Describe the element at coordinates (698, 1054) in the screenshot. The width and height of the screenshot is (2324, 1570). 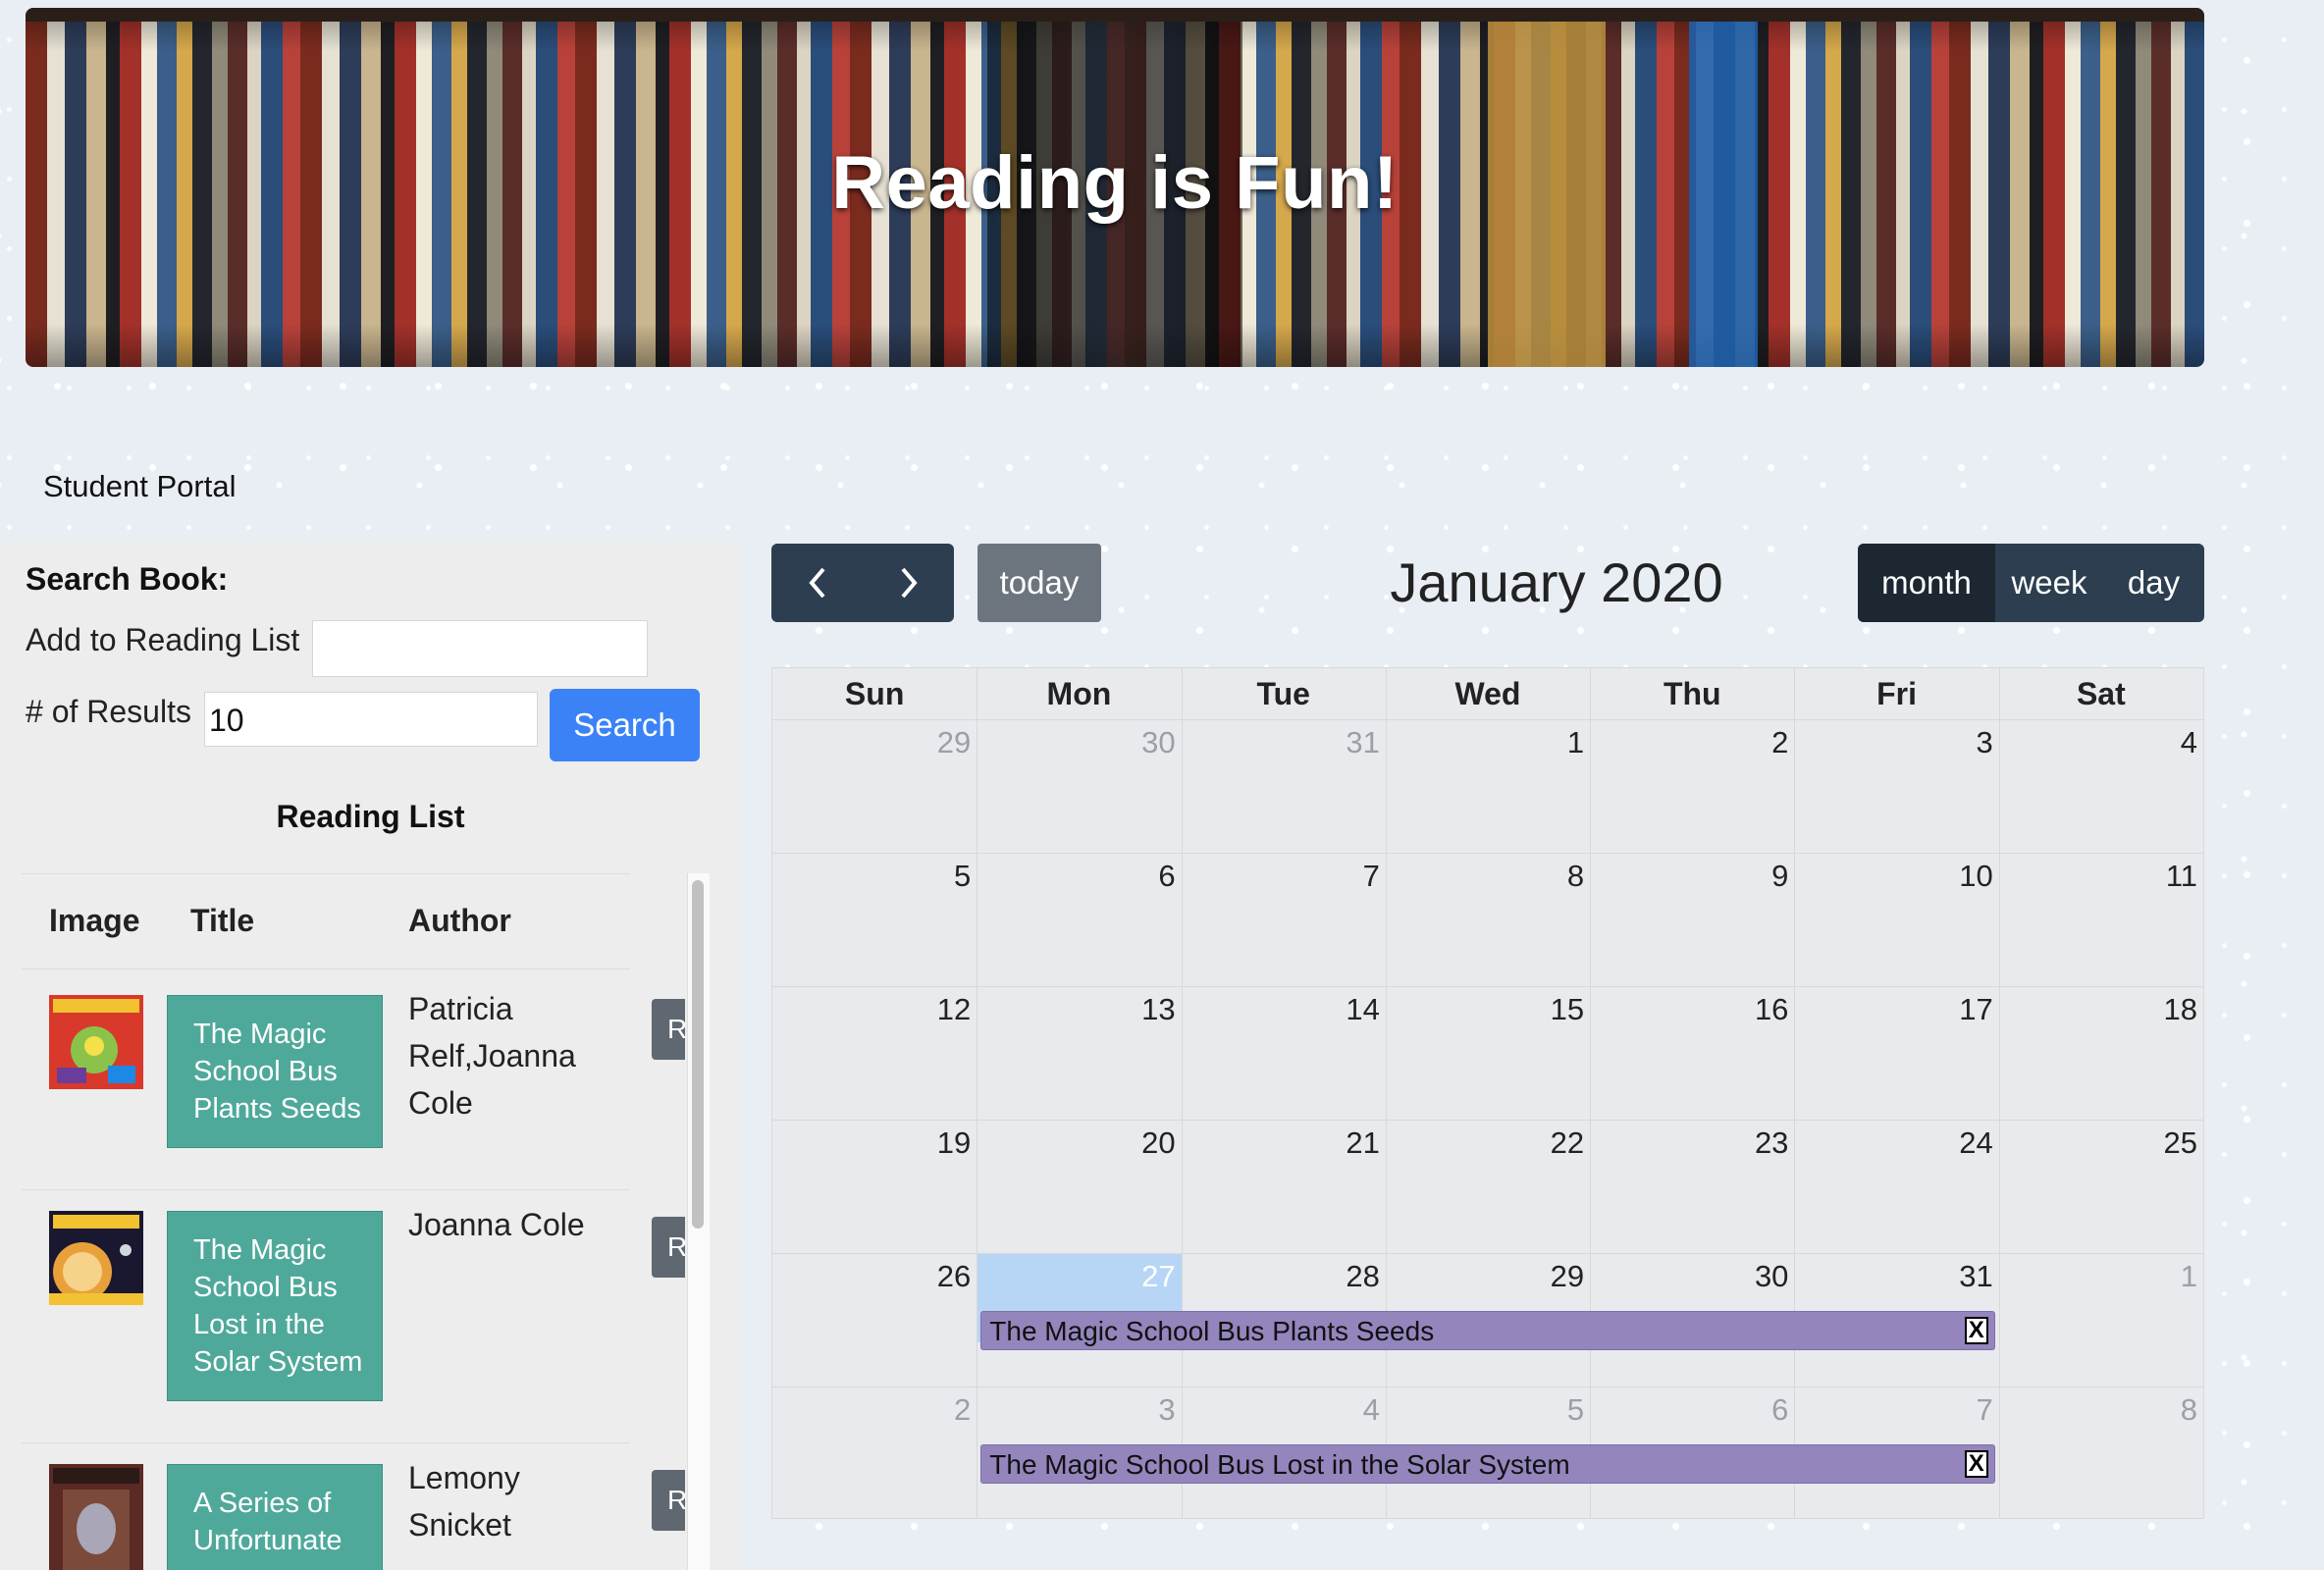
I see `reading-list-scroll-thumb` at that location.